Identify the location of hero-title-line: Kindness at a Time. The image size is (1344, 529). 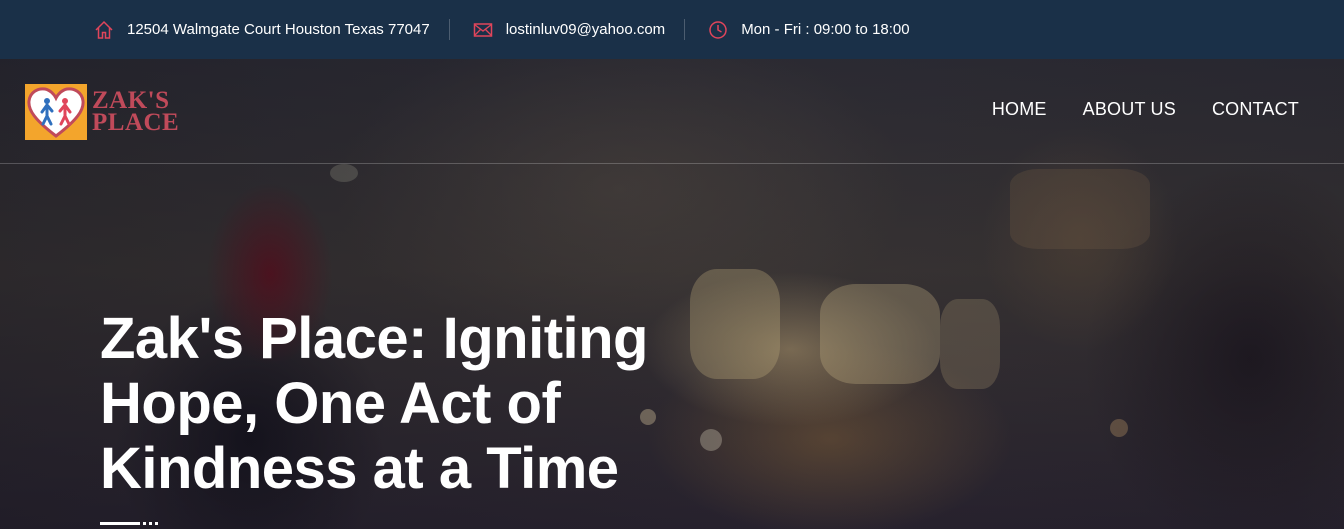
(359, 468).